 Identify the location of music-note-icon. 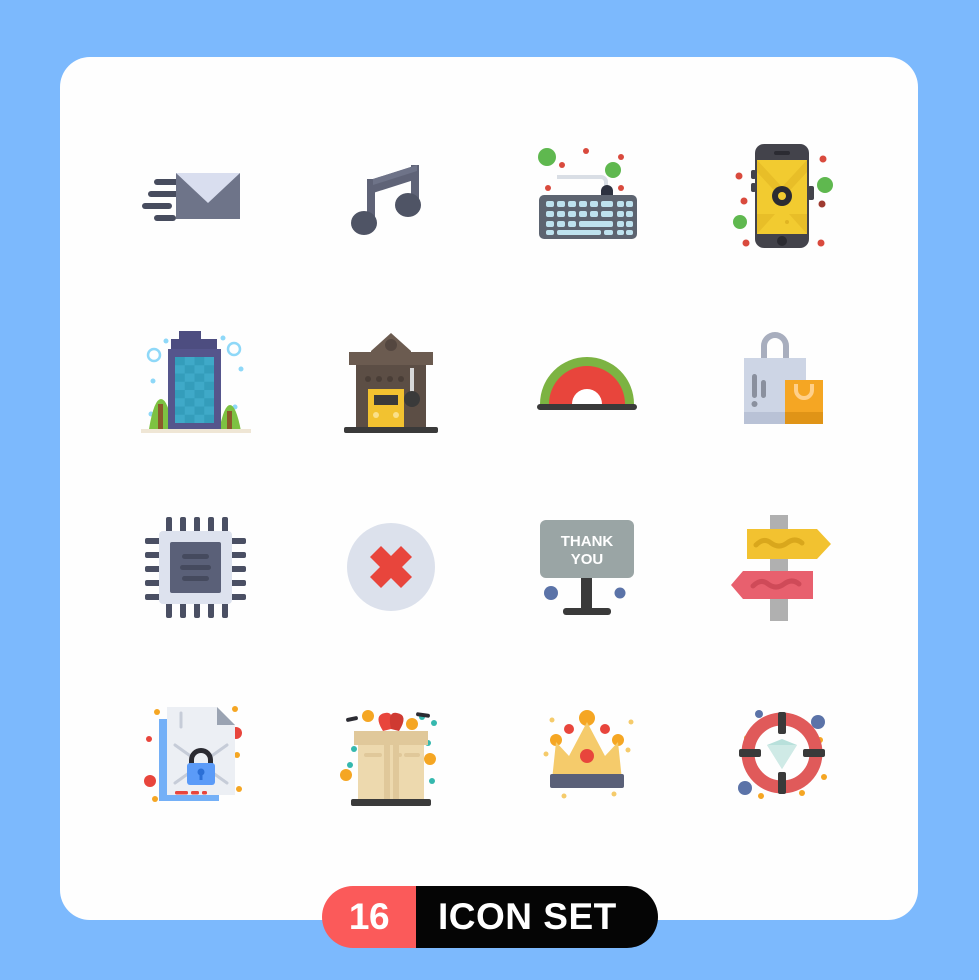
(386, 200).